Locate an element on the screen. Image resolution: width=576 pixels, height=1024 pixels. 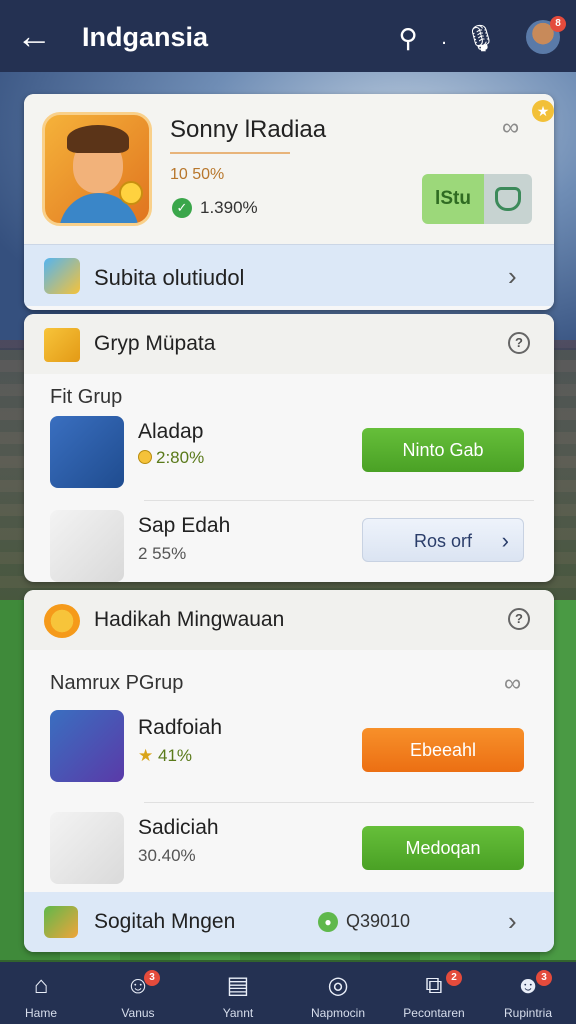
back-arrow-icon: ← is located at coordinates (36, 38).